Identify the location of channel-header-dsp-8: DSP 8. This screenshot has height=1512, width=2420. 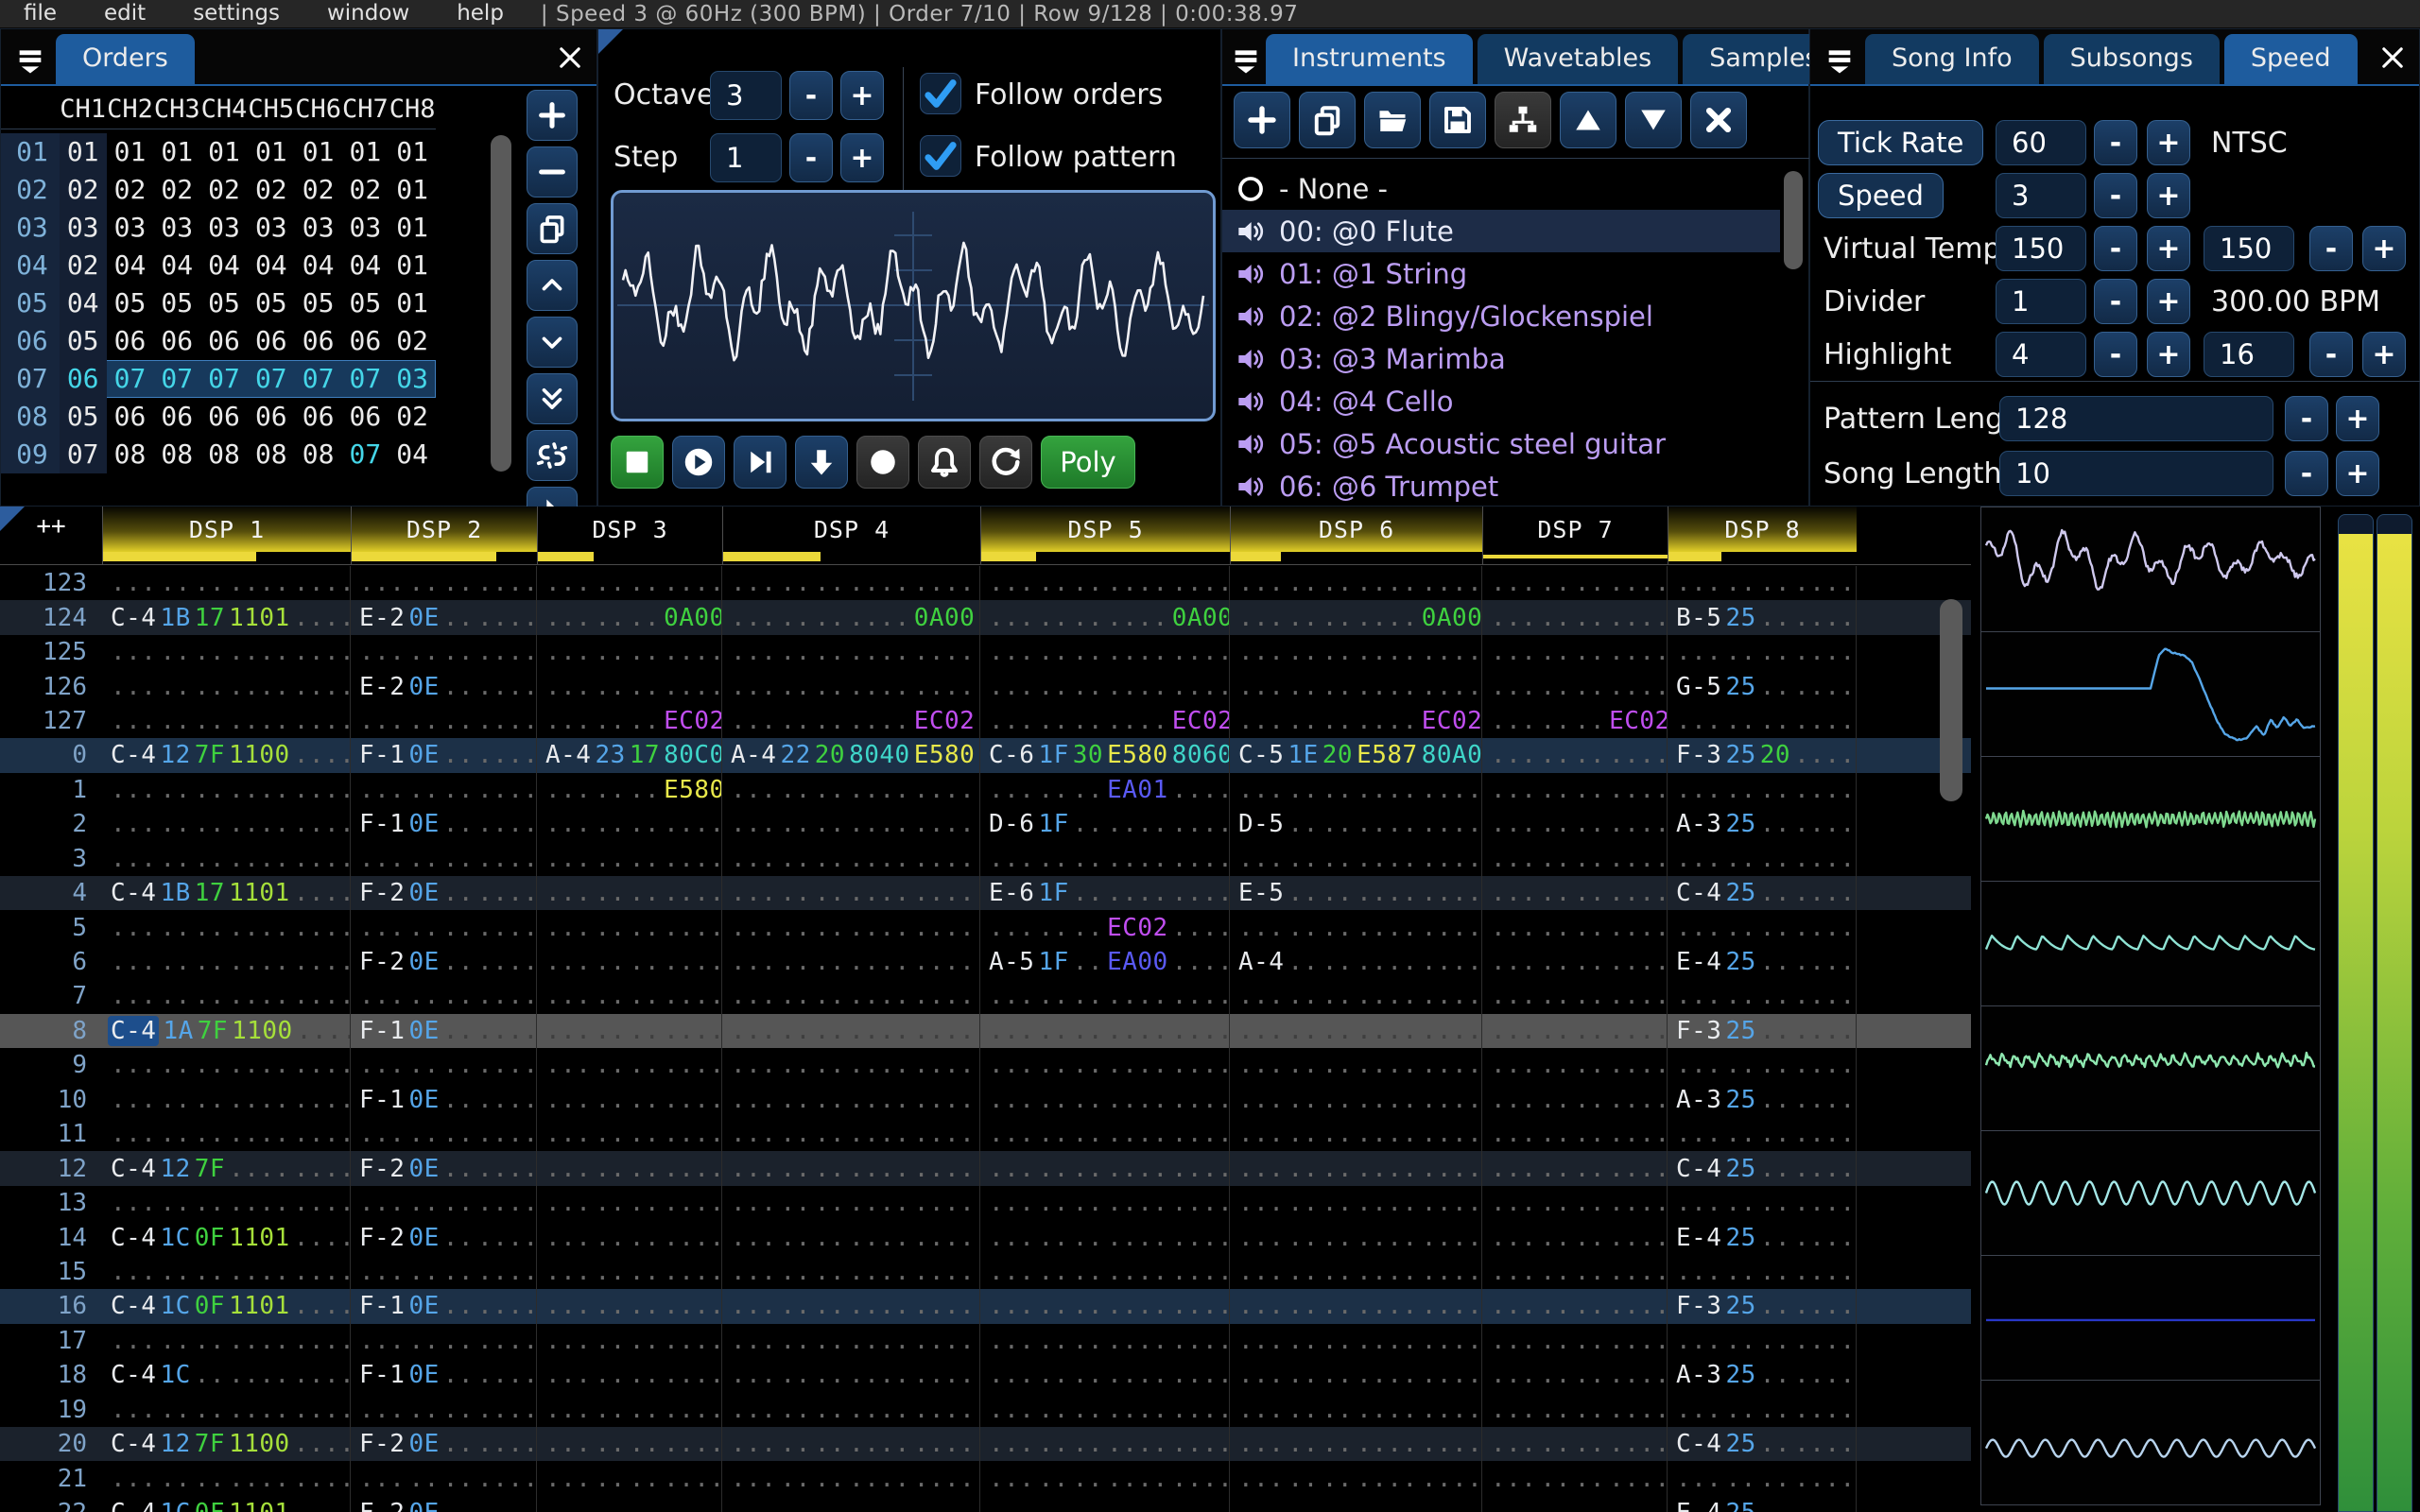
(1762, 535).